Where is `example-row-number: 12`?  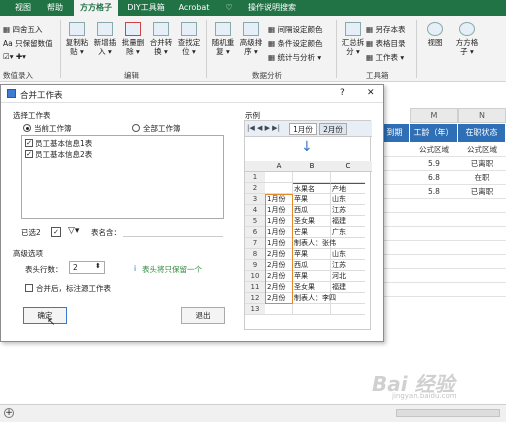 example-row-number: 12 is located at coordinates (255, 298).